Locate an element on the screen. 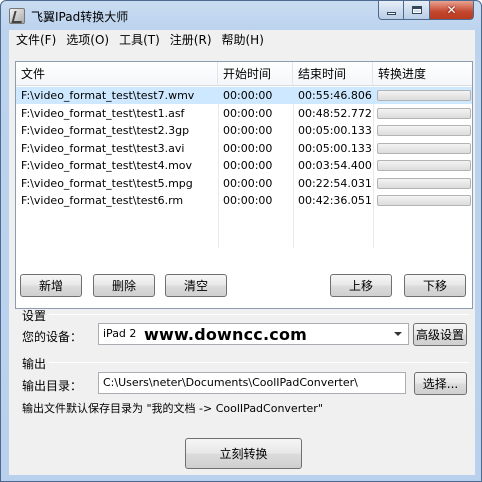 This screenshot has width=482, height=482. title-bar: 飞翼IPad转换大师 ✕ is located at coordinates (241, 16).